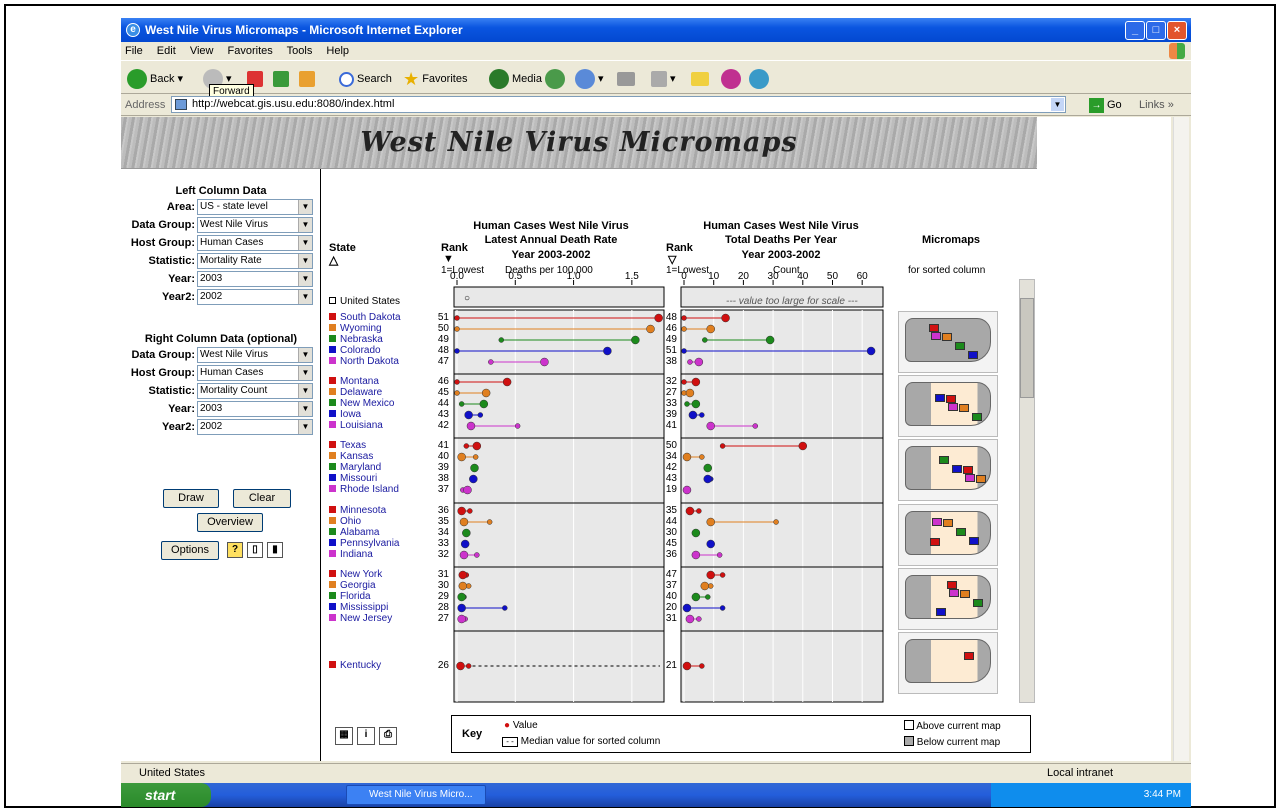  I want to click on state-row: New Mexico, so click(379, 403).